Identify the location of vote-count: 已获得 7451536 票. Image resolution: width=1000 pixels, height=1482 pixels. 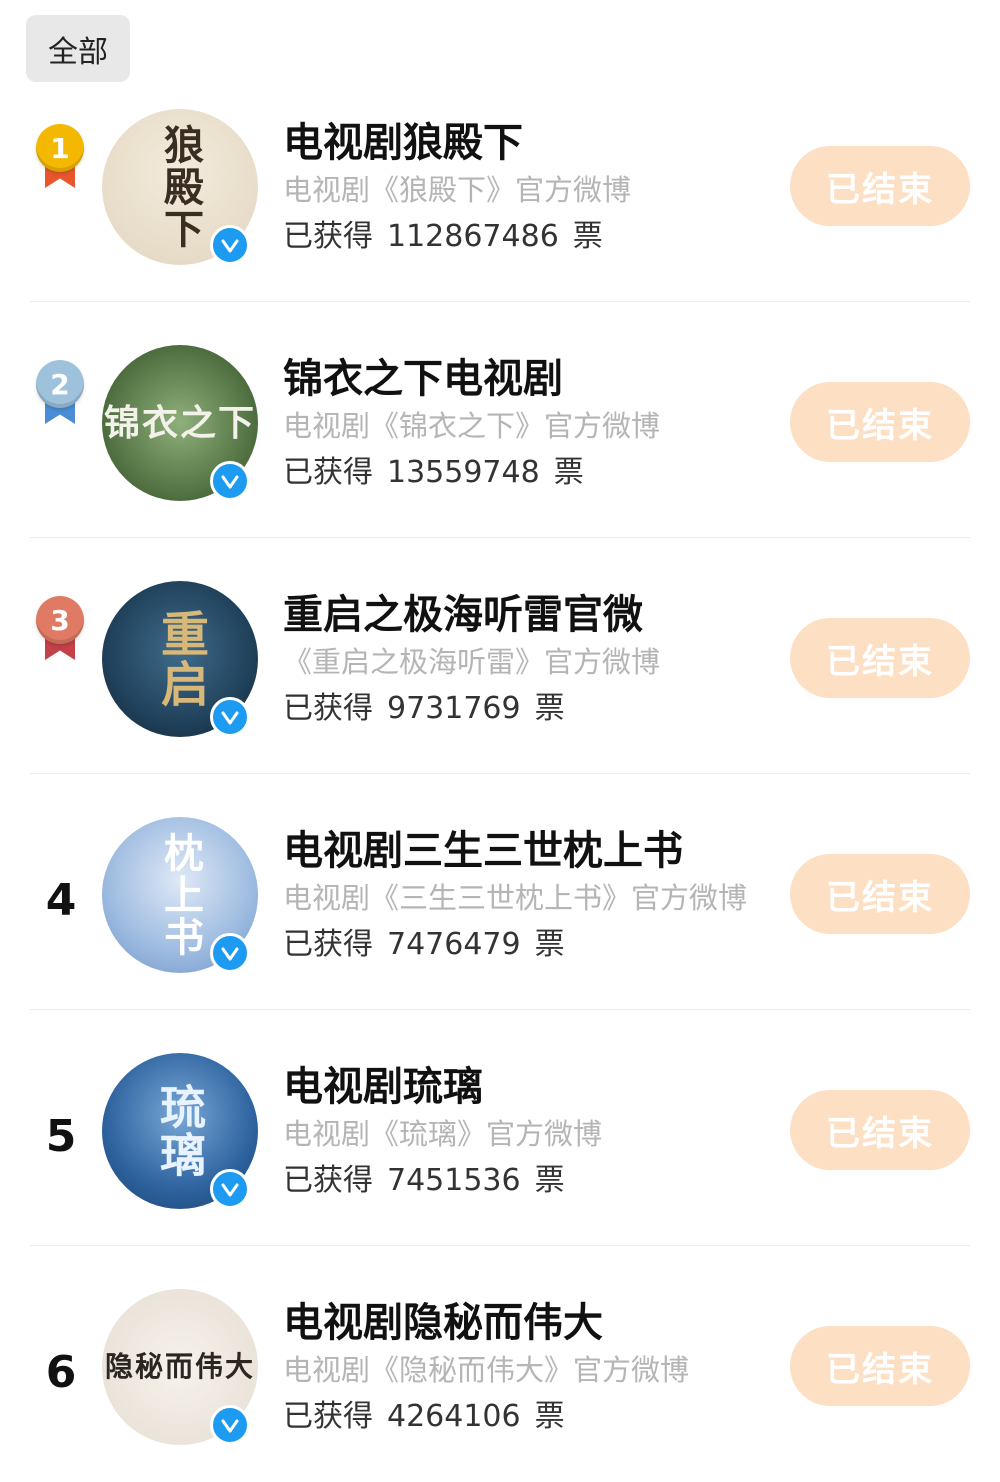
(424, 1180).